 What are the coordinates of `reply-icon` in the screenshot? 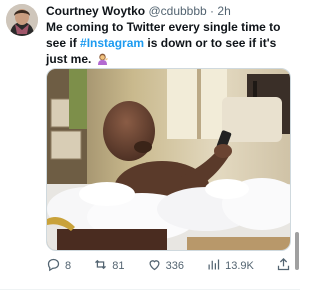 It's located at (53, 266).